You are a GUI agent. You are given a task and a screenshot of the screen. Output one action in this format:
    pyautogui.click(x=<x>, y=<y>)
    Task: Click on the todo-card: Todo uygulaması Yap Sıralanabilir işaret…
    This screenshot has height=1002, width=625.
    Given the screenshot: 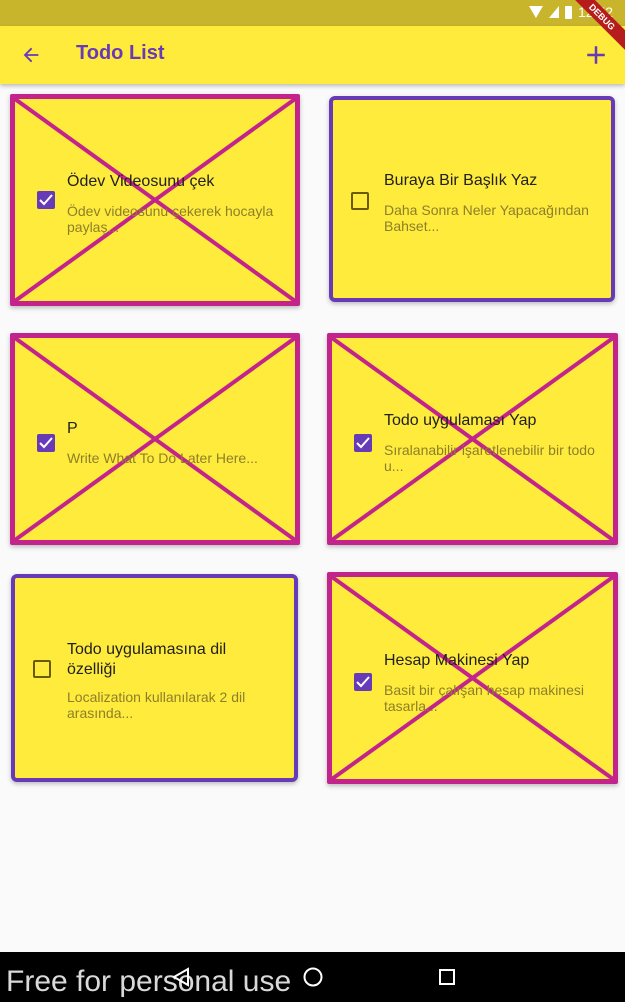 What is the action you would take?
    pyautogui.click(x=472, y=439)
    